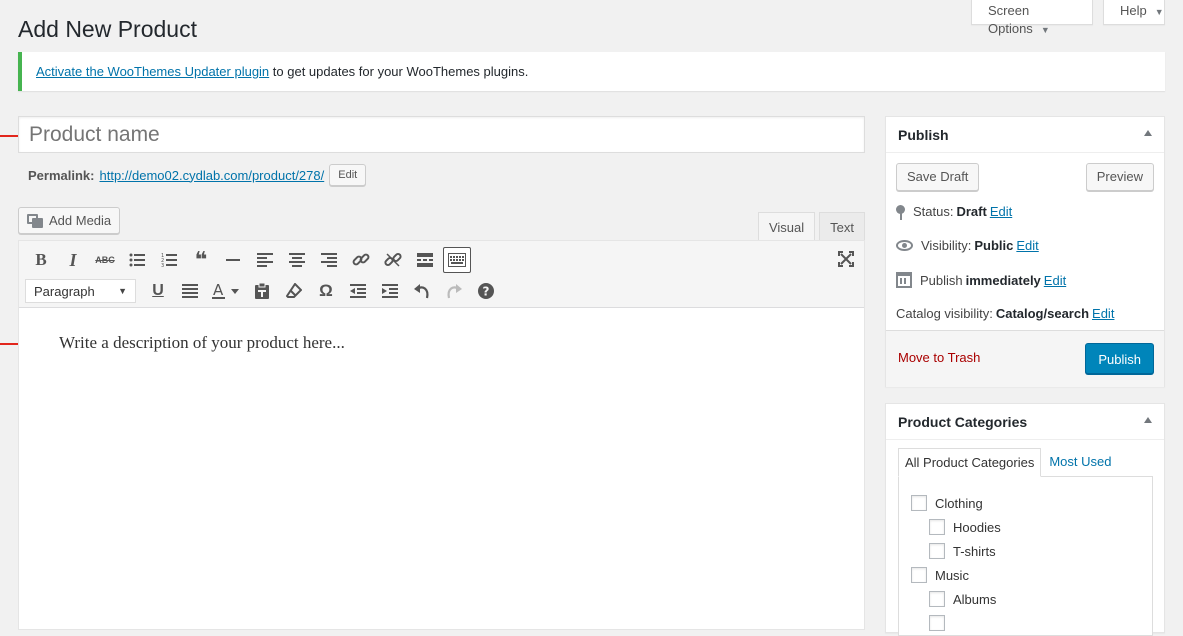 The image size is (1183, 636). I want to click on toolbar-row-1: B I ABC 123 ❝, so click(249, 260).